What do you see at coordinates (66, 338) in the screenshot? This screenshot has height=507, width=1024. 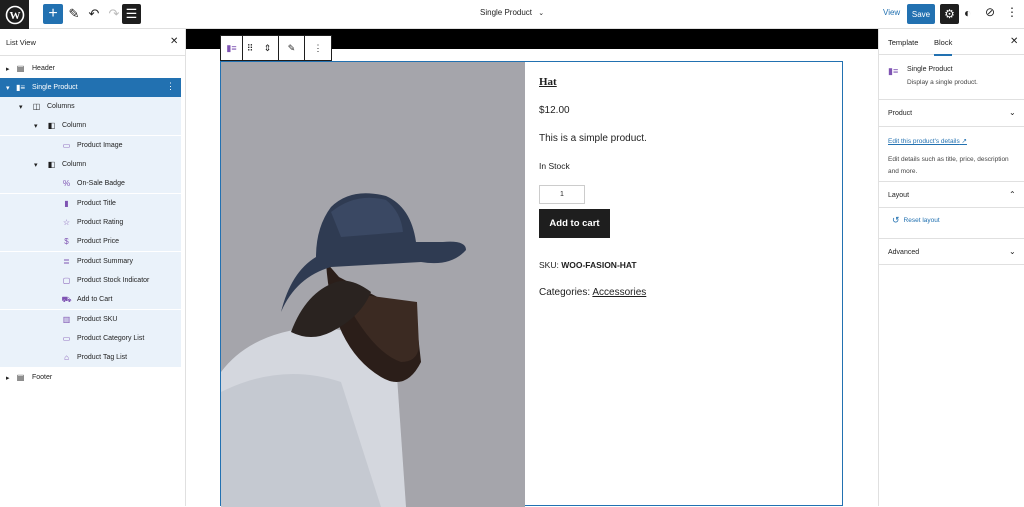 I see `folder-icon: ▭` at bounding box center [66, 338].